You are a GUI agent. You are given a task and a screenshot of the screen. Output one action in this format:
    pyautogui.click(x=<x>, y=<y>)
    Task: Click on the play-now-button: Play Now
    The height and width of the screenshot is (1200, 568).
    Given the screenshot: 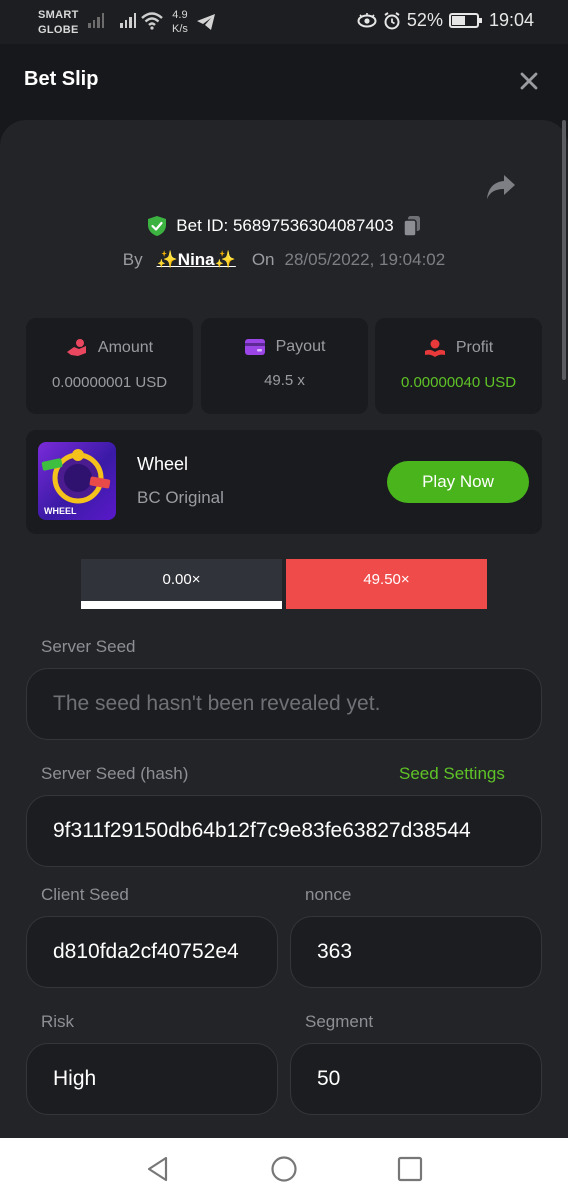 What is the action you would take?
    pyautogui.click(x=458, y=482)
    